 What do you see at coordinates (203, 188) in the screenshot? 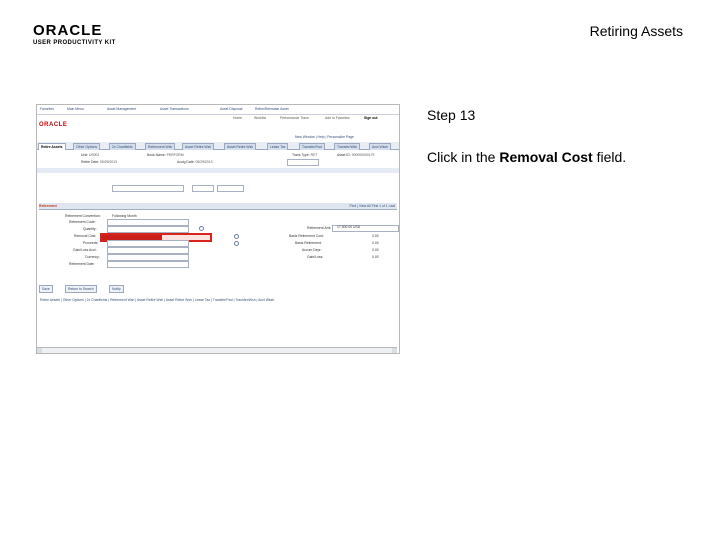
I see `qty-input` at bounding box center [203, 188].